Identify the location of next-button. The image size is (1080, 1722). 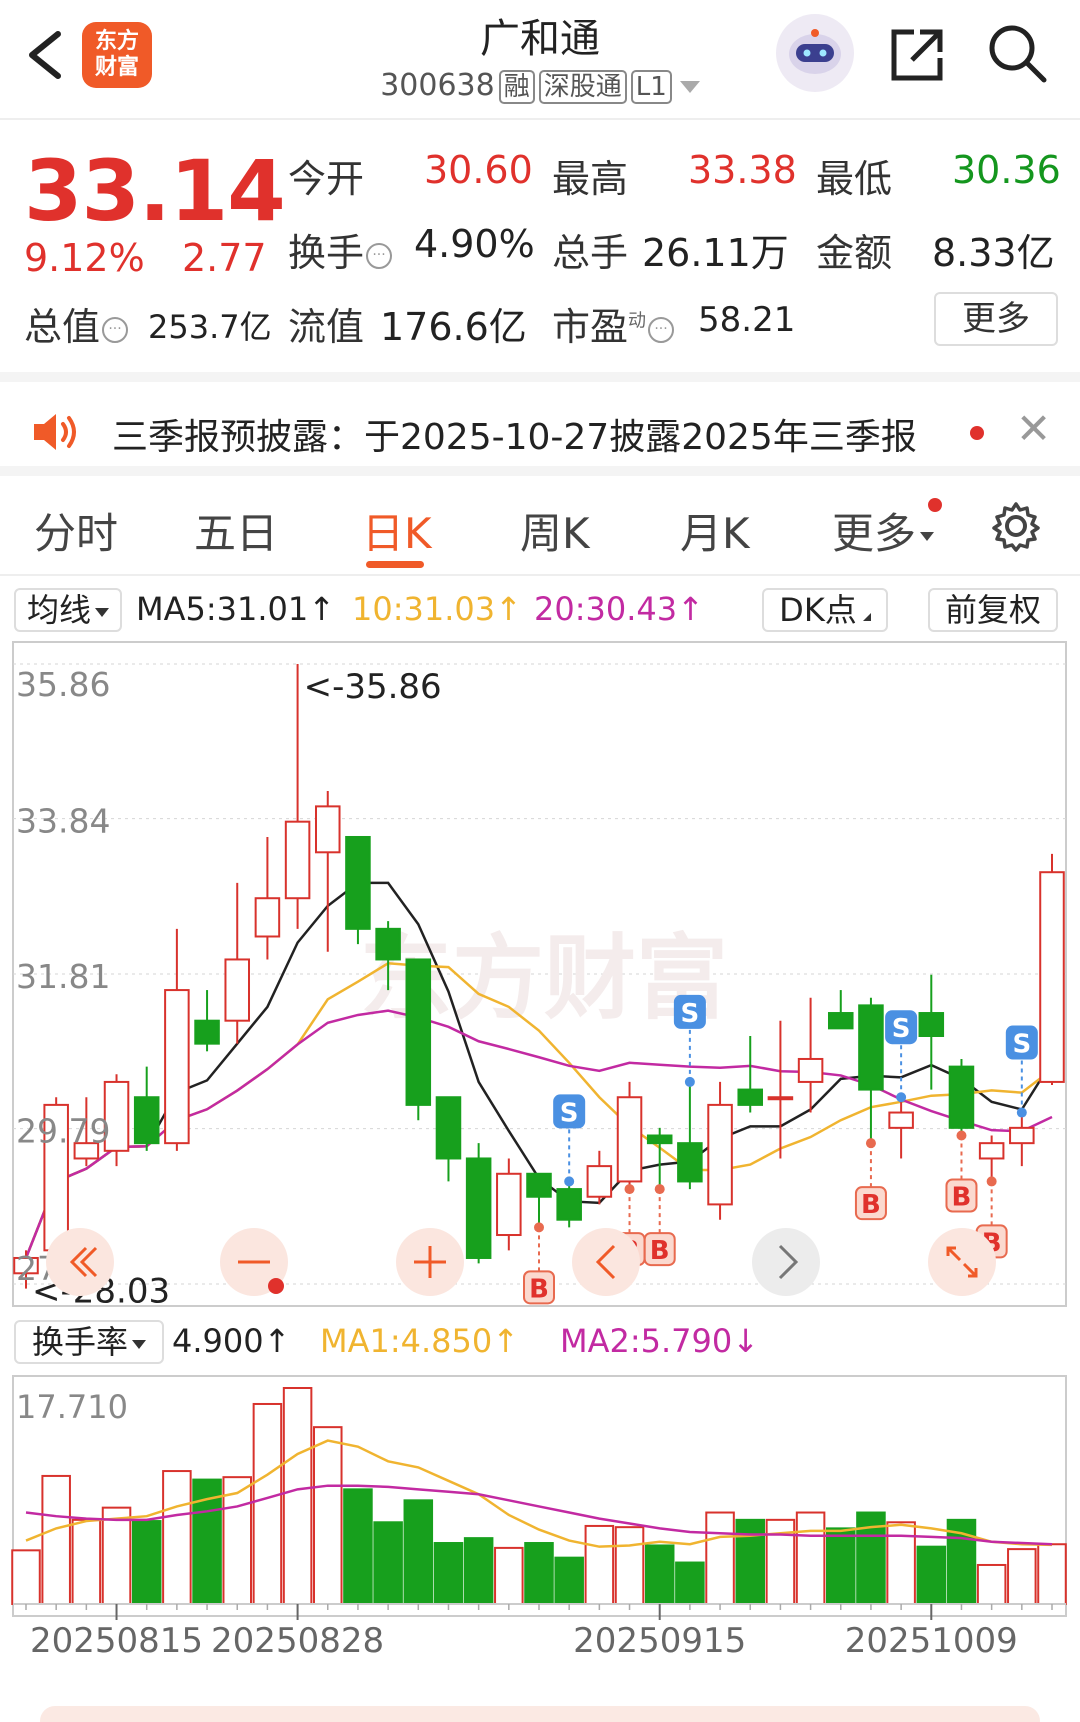
(786, 1262).